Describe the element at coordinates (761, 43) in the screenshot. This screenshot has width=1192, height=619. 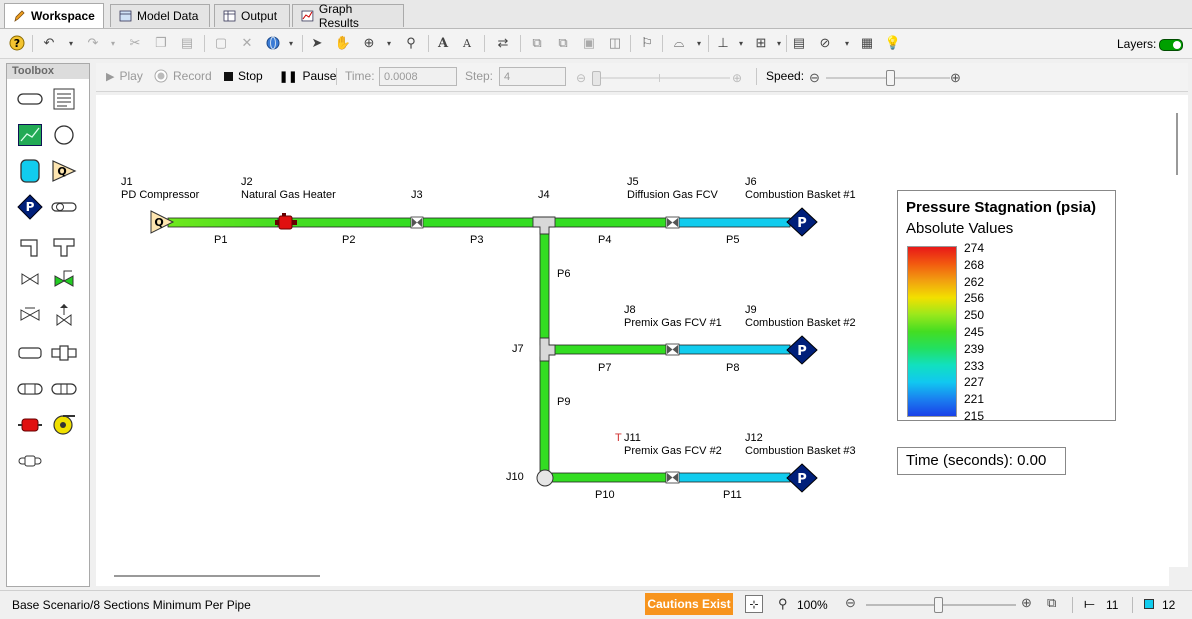
I see `distribute-icon: ⊞` at that location.